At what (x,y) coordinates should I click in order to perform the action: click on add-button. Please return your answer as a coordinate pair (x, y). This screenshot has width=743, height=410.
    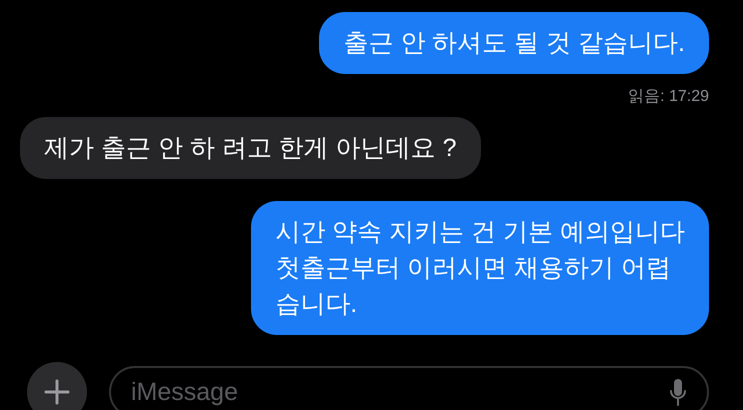
    Looking at the image, I should click on (57, 386).